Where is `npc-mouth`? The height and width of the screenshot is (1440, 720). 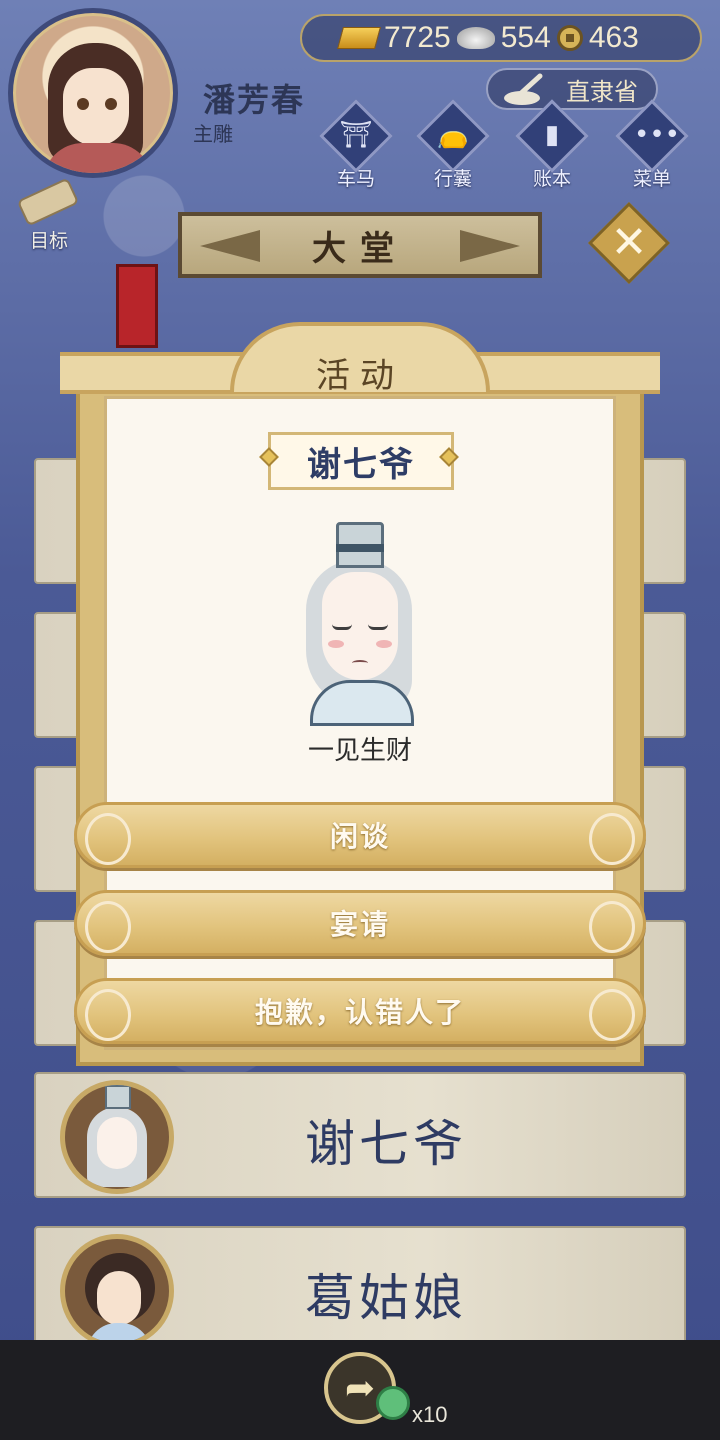
npc-mouth is located at coordinates (360, 663).